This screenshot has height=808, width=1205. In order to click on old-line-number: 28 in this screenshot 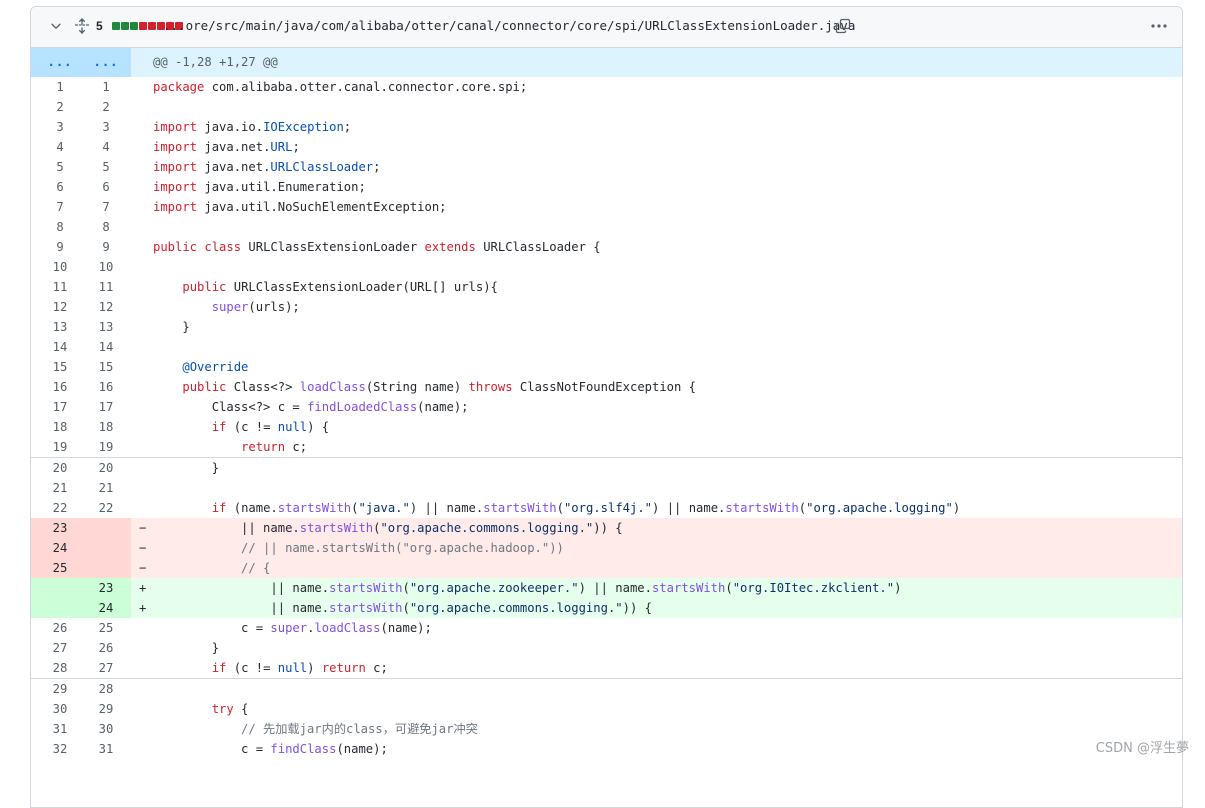, I will do `click(56, 668)`.